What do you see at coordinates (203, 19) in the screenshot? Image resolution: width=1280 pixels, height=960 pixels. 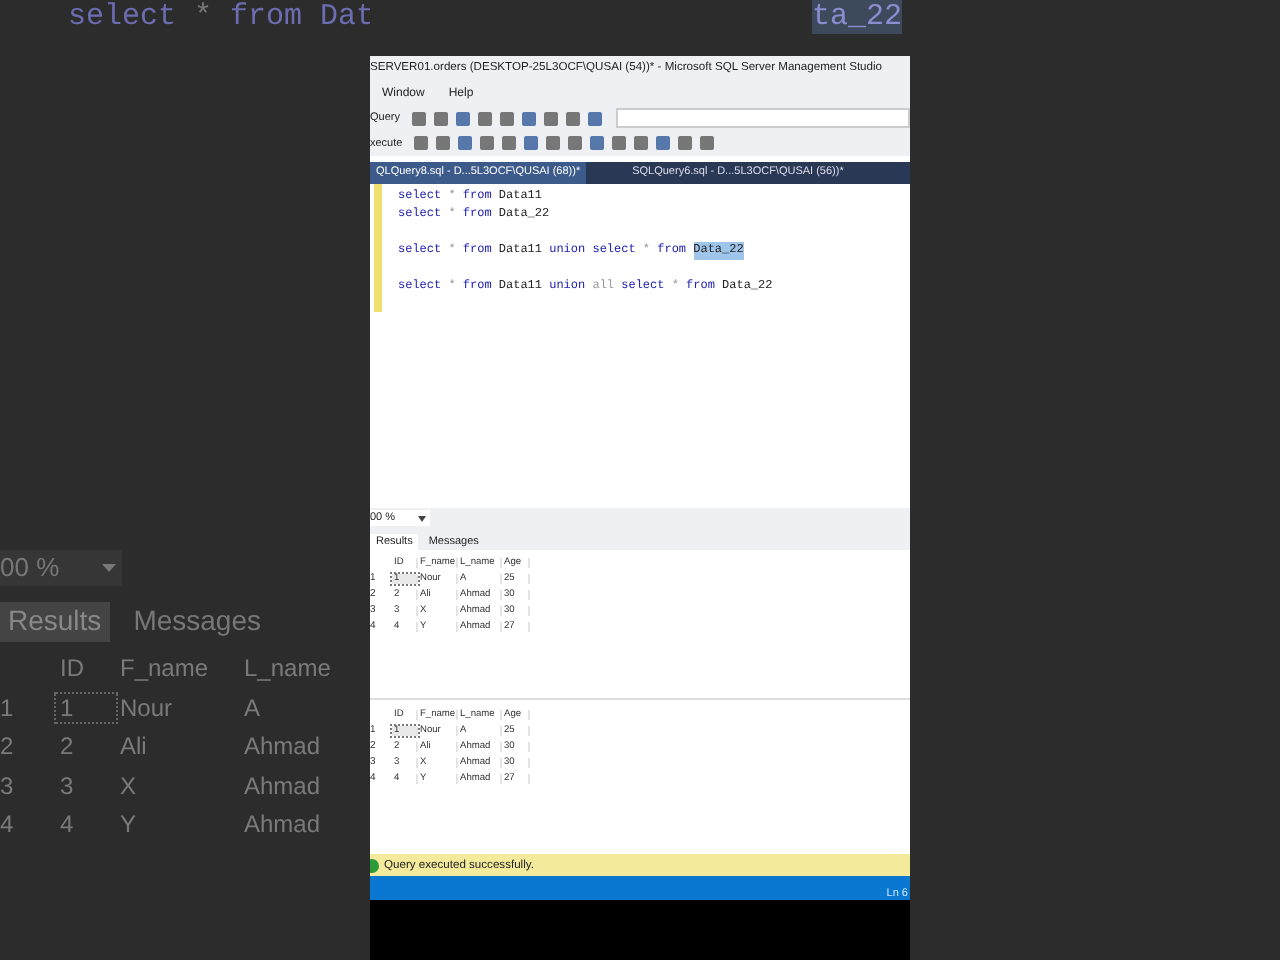 I see `code-token: *` at bounding box center [203, 19].